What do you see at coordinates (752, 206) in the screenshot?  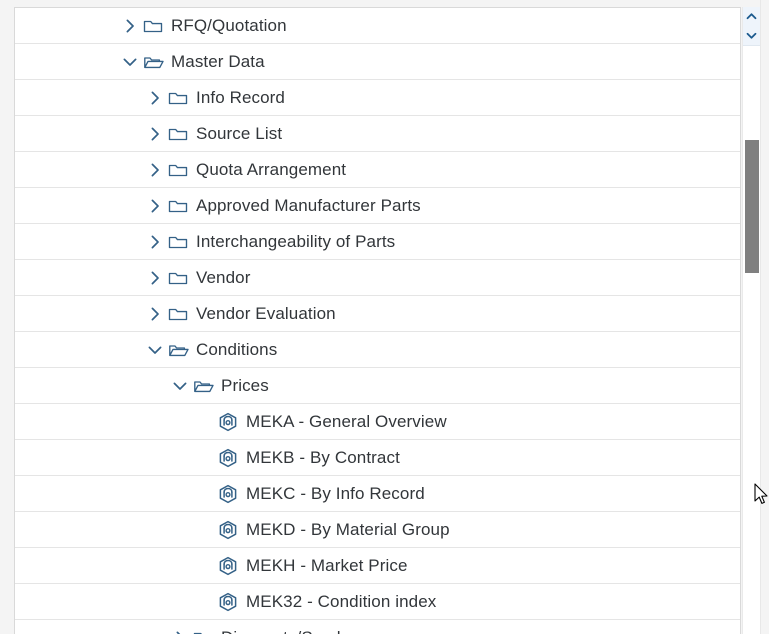 I see `scrollbar-thumb` at bounding box center [752, 206].